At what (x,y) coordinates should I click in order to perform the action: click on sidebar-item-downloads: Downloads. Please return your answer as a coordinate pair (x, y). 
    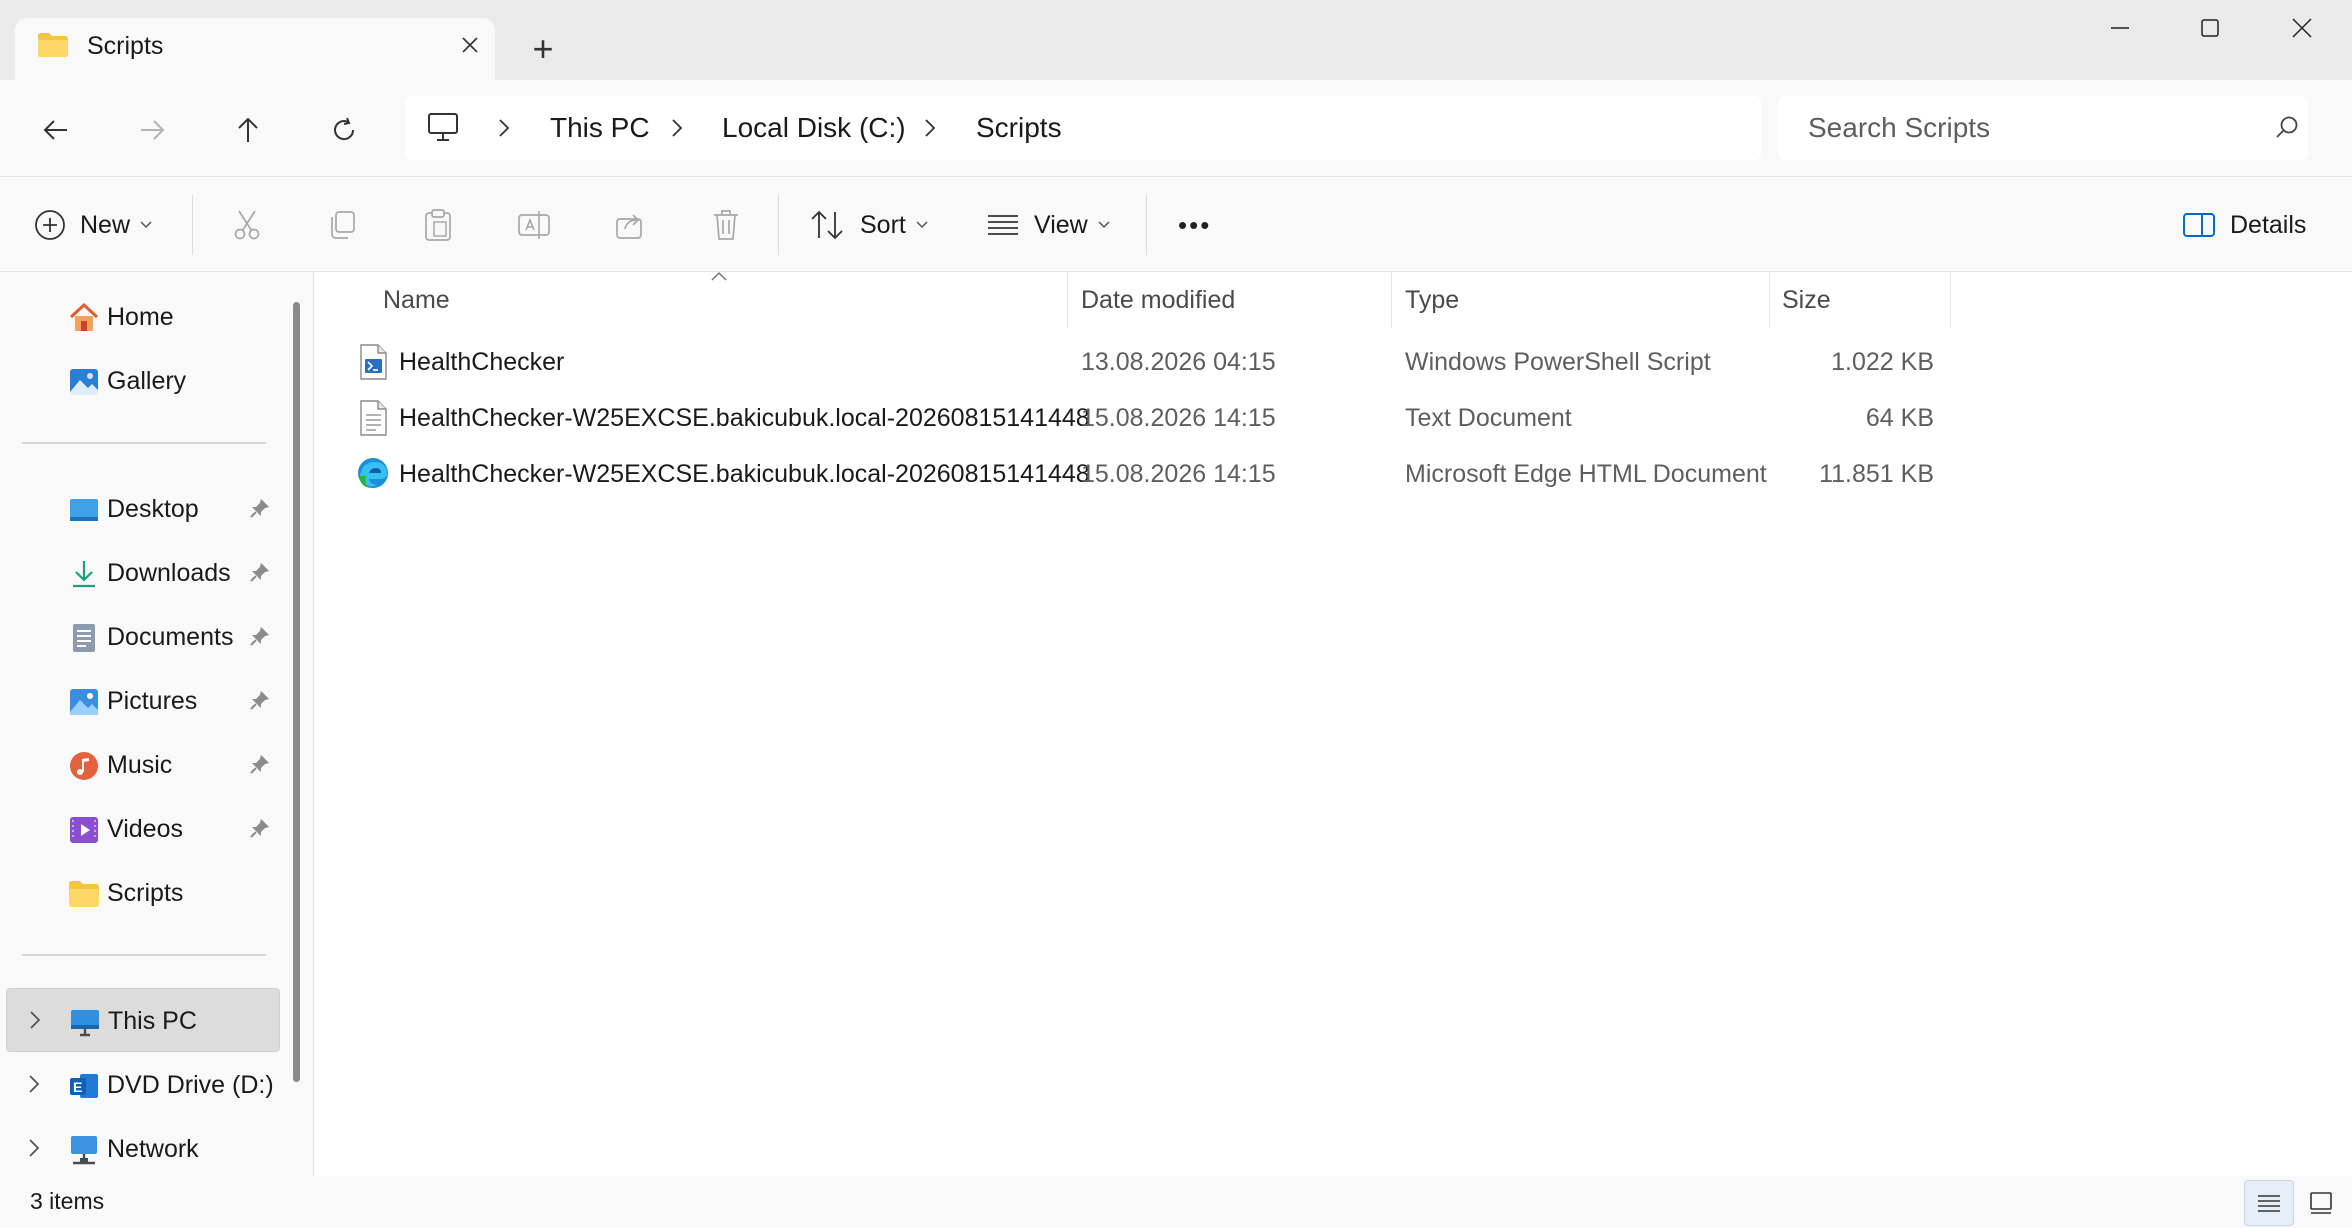
    Looking at the image, I should click on (145, 573).